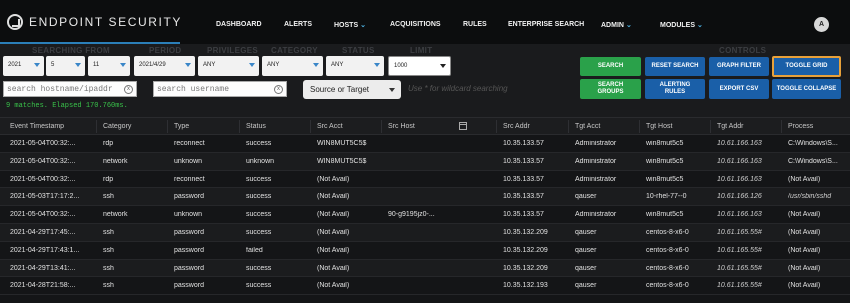 The height and width of the screenshot is (303, 850). Describe the element at coordinates (164, 66) in the screenshot. I see `period-select: 2021/4/29` at that location.